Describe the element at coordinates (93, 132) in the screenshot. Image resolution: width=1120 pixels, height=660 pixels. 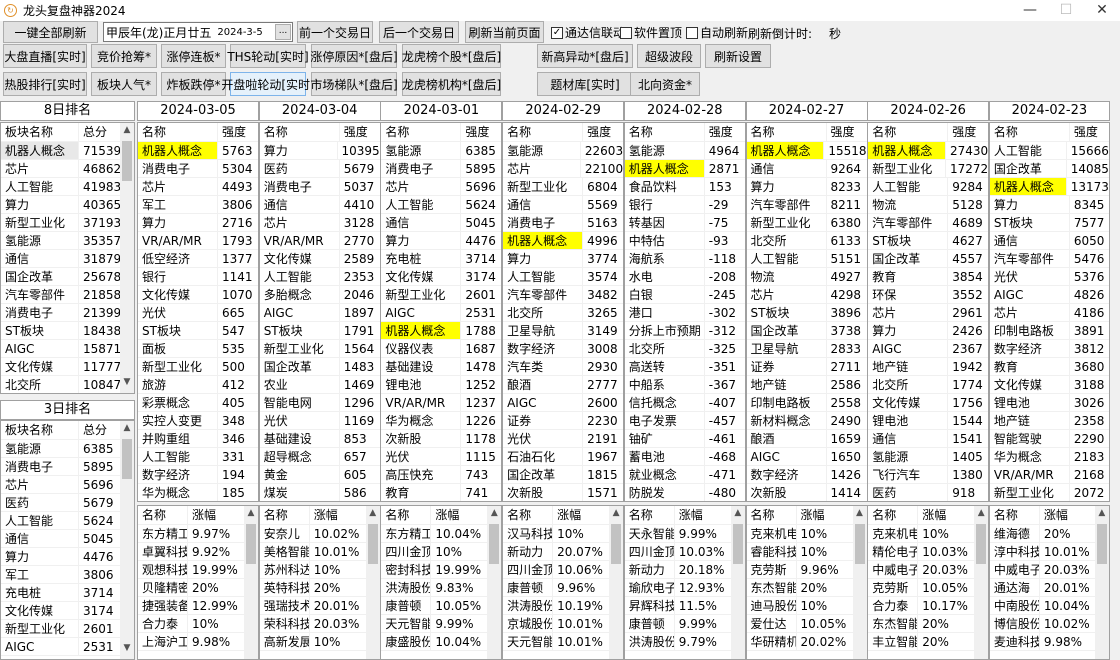
I see `column-header: 总分` at that location.